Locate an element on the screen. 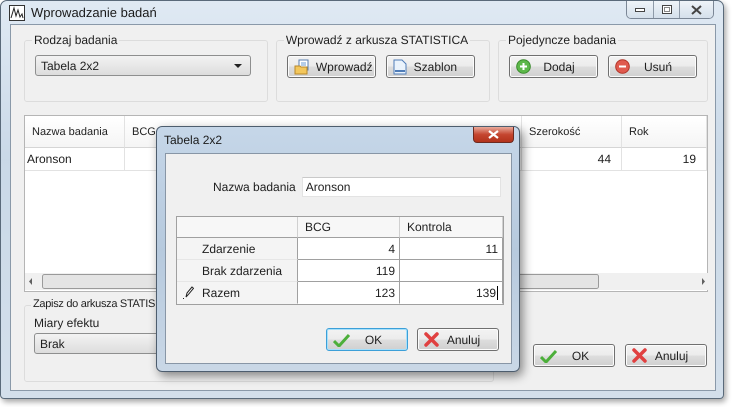 The height and width of the screenshot is (407, 732). table-cell: 44 is located at coordinates (572, 159).